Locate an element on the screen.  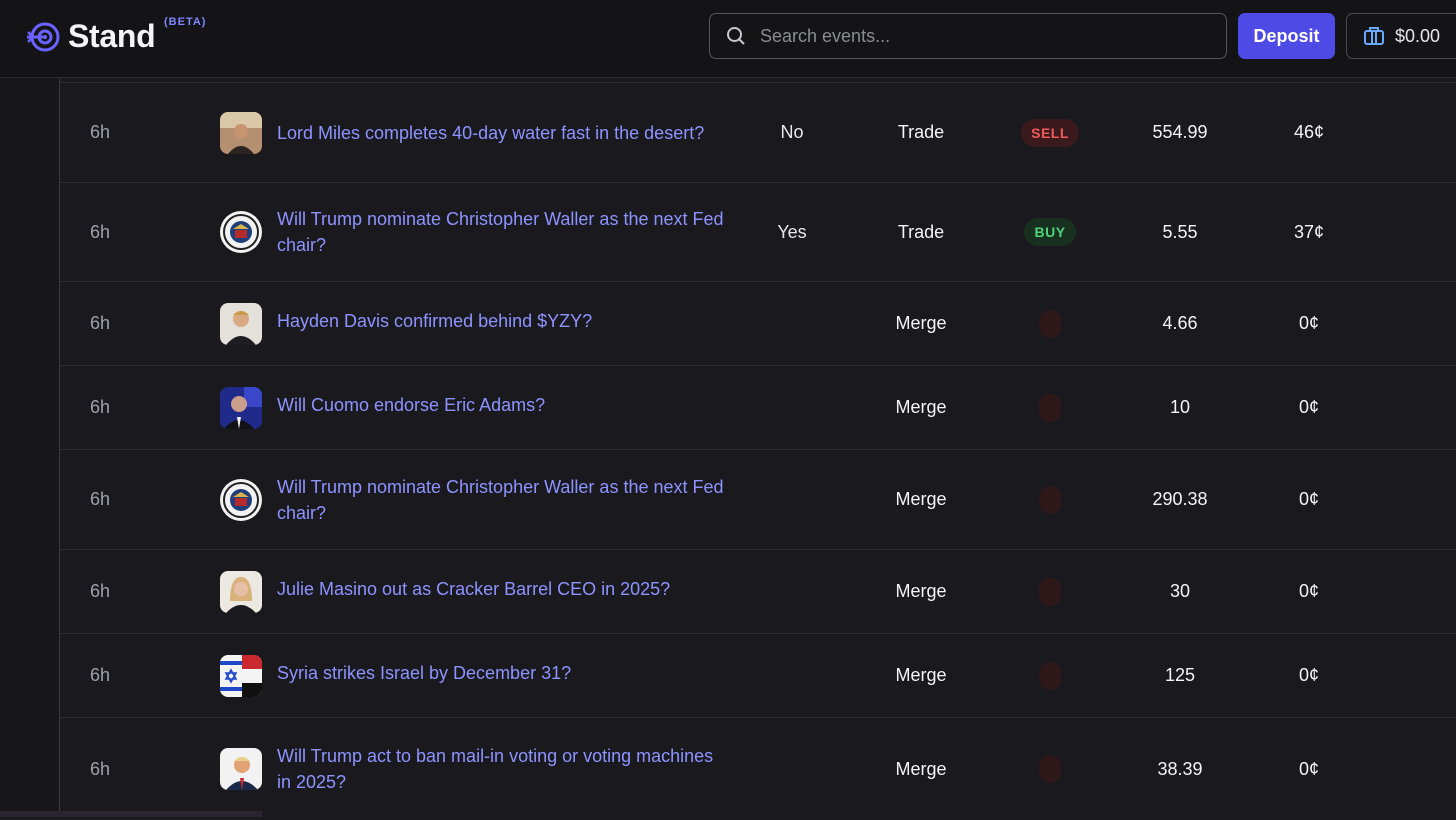
side-cell: BUY is located at coordinates (1050, 232).